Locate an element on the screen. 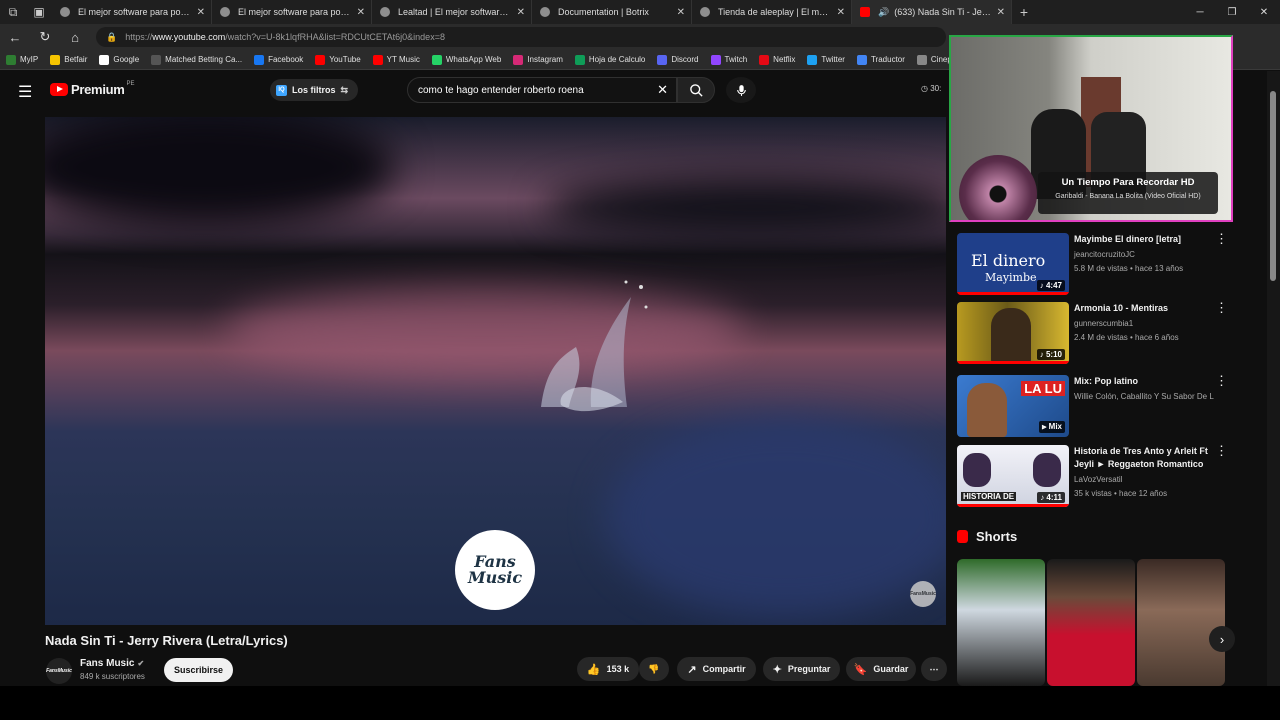 The width and height of the screenshot is (1280, 720). bookmark-label: Discord is located at coordinates (685, 59).